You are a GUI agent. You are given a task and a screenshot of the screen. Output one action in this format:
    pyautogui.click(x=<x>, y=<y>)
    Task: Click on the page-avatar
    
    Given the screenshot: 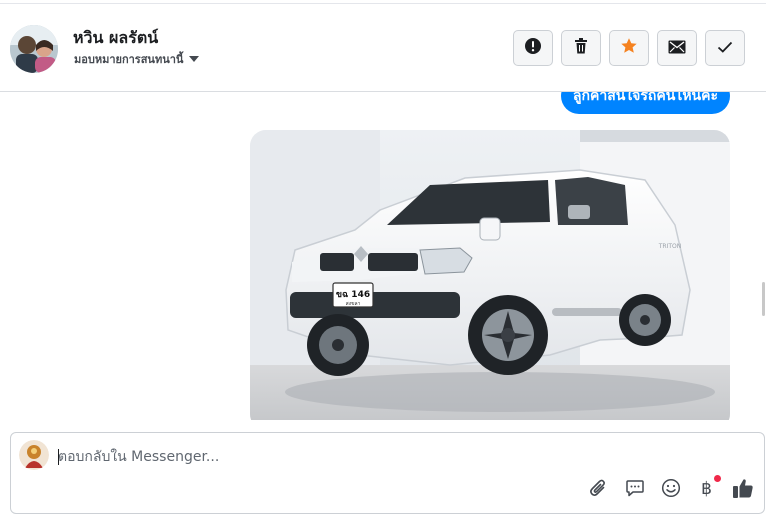 What is the action you would take?
    pyautogui.click(x=34, y=455)
    